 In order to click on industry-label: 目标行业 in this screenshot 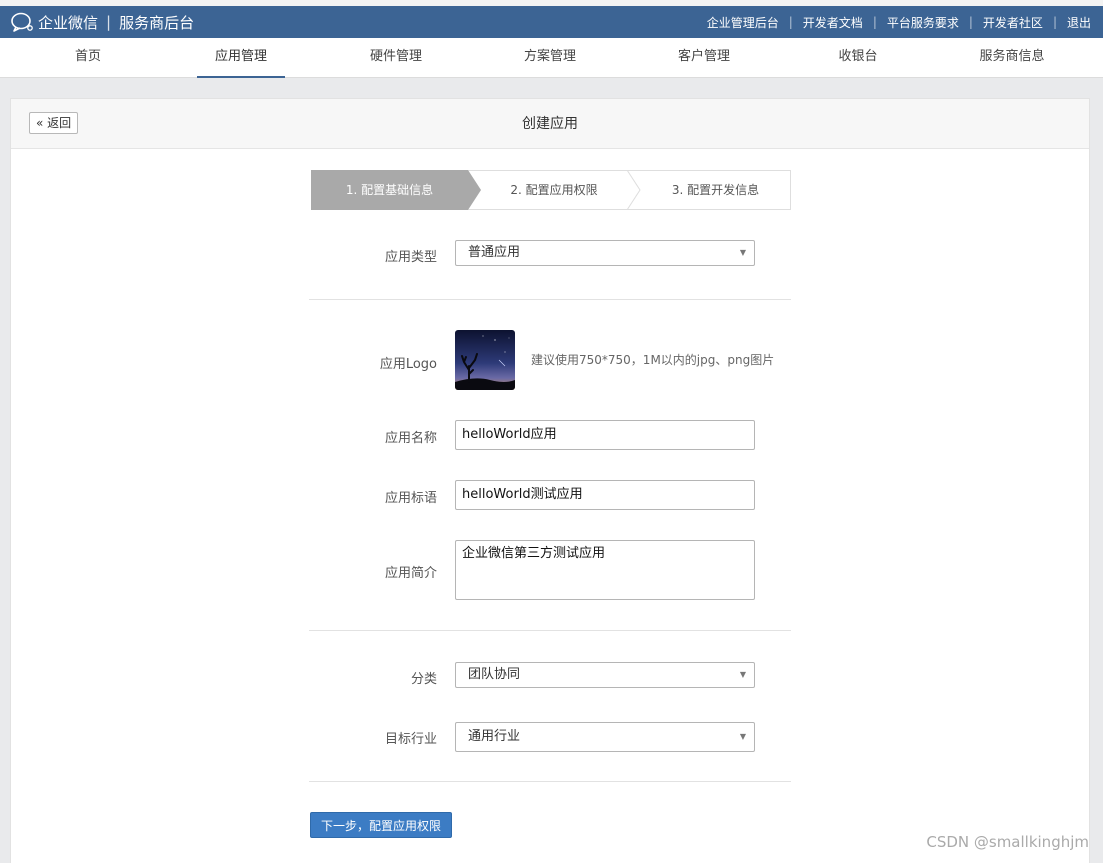, I will do `click(410, 739)`.